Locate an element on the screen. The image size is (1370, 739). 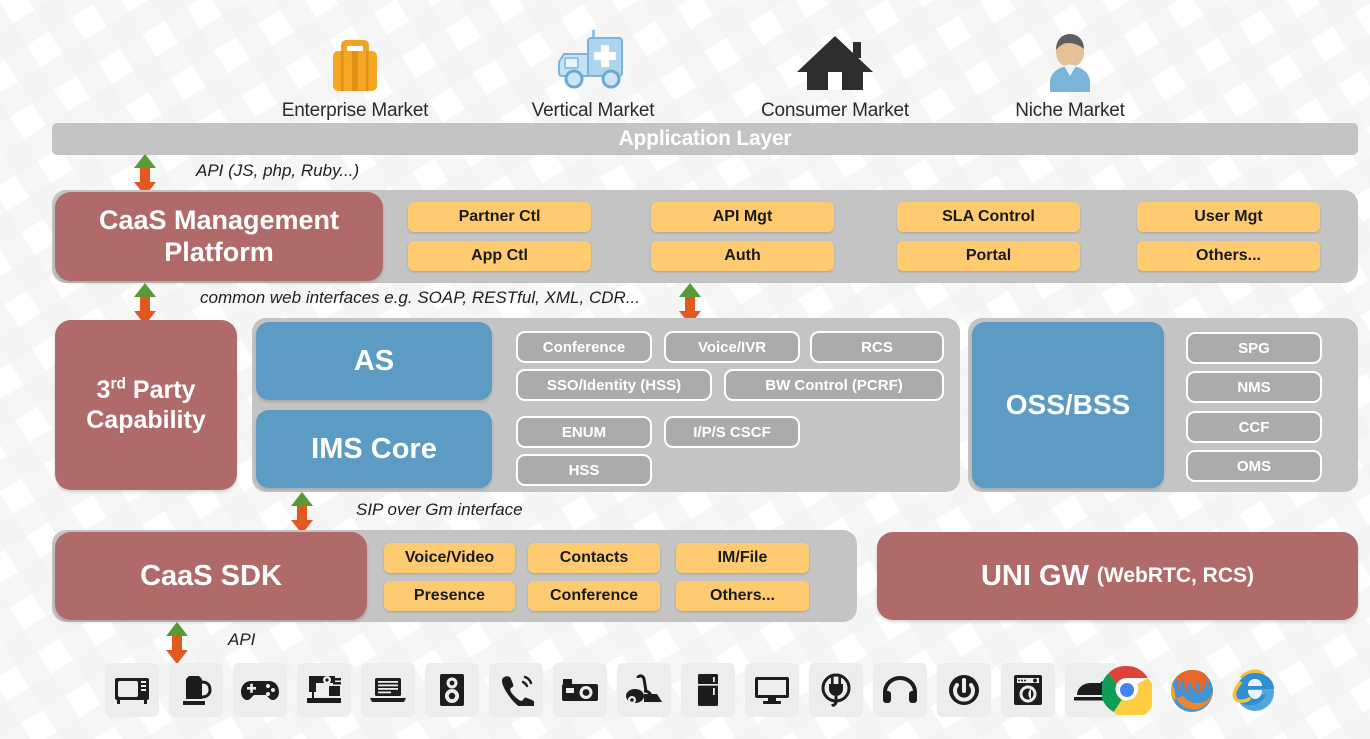
chip-user-mgt: User Mgt is located at coordinates (1228, 217).